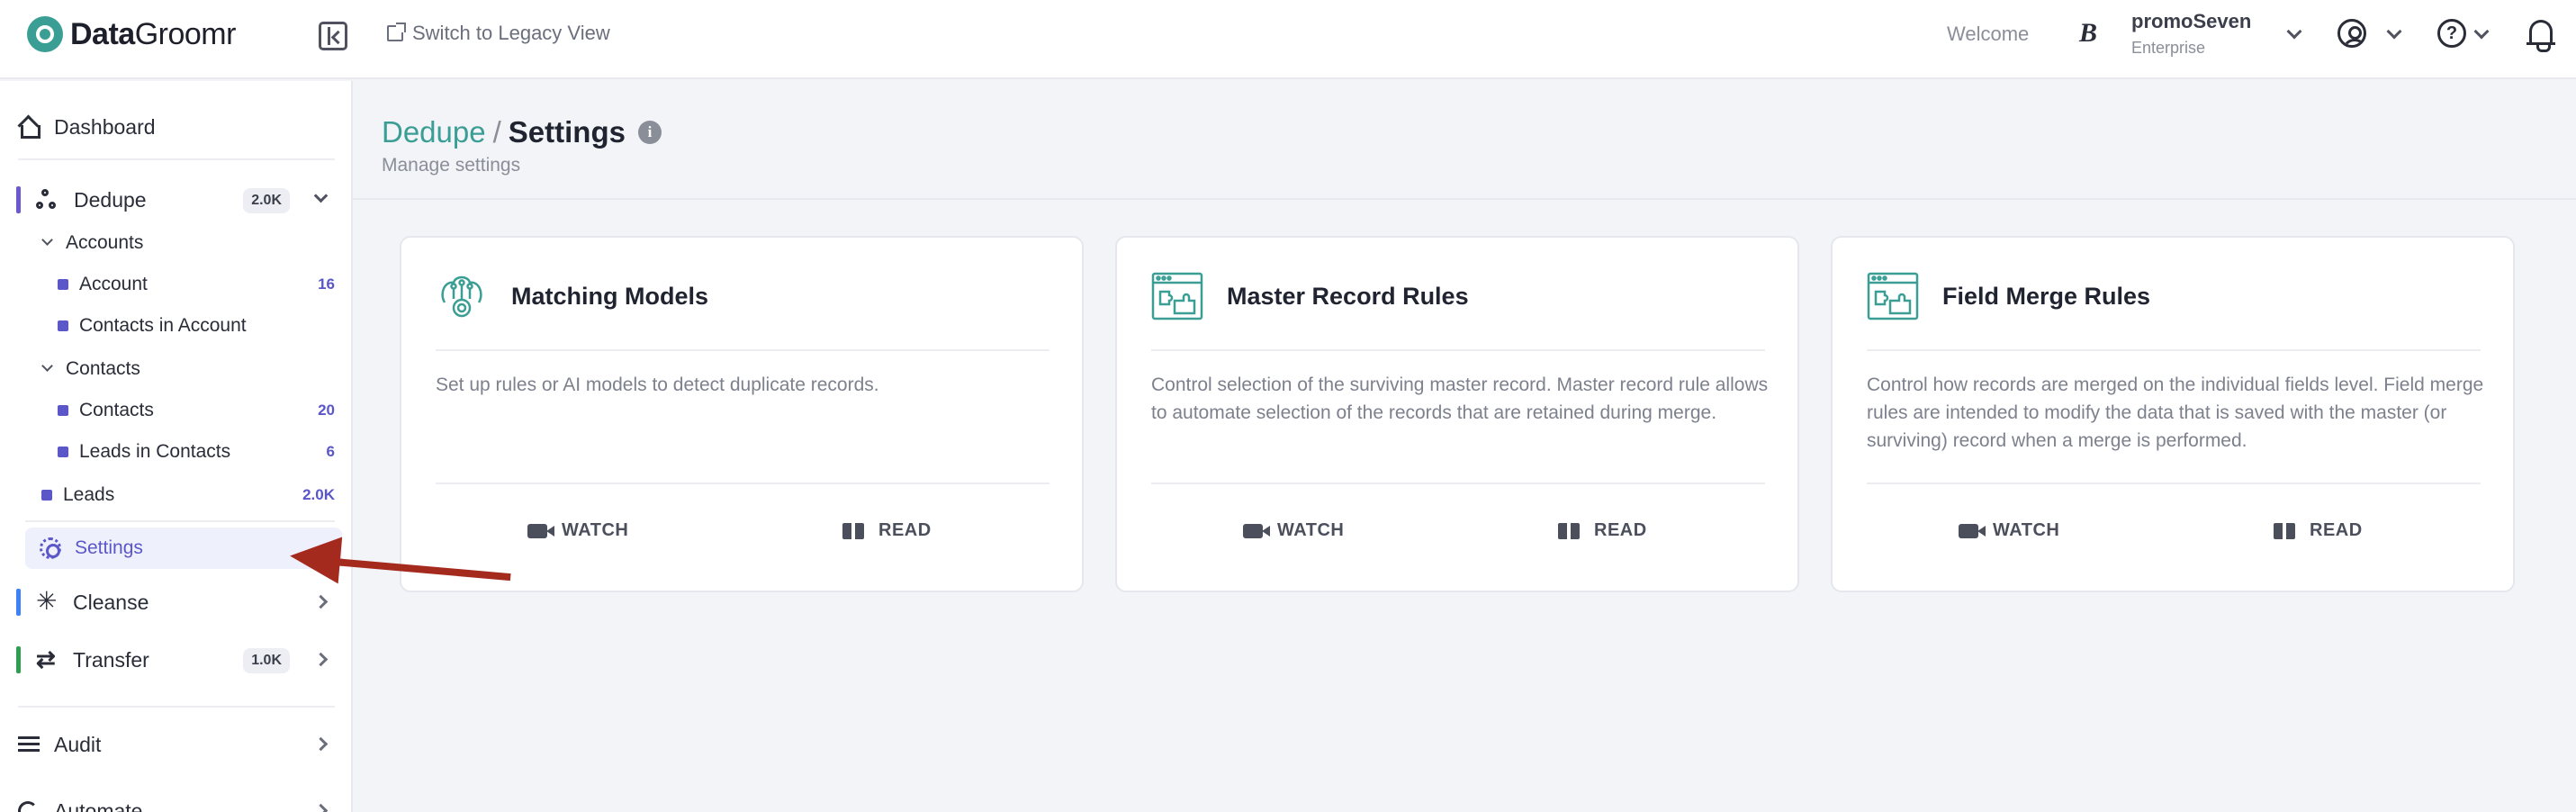 The width and height of the screenshot is (2576, 812). I want to click on card-title: Master Record Rules, so click(1348, 296).